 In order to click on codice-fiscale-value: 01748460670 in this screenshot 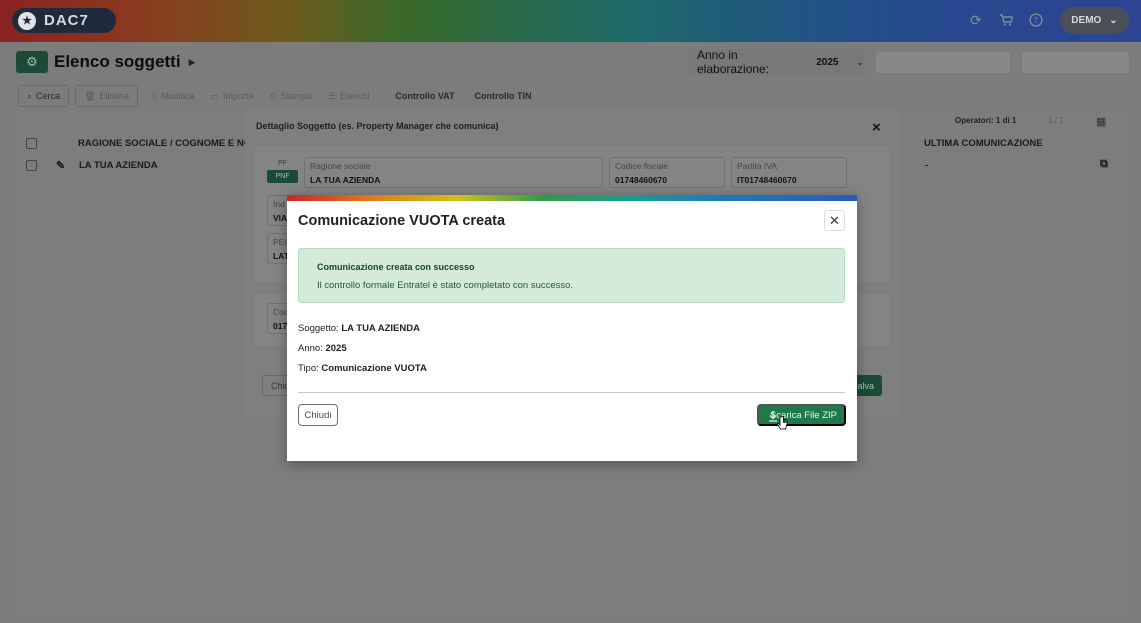, I will do `click(641, 180)`.